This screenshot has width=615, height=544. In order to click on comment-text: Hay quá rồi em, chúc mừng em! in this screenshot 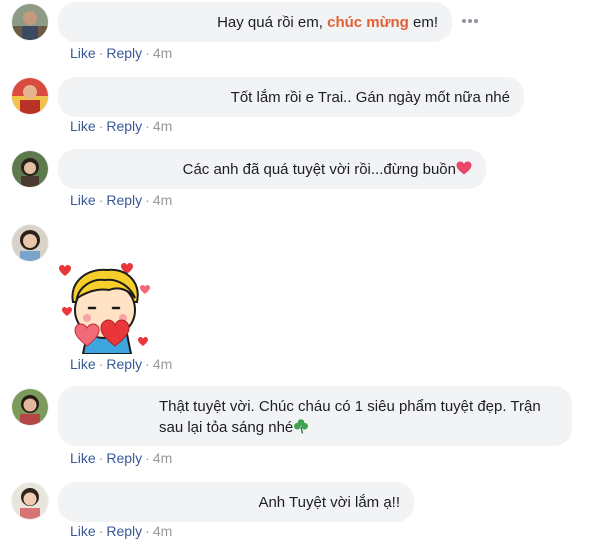, I will do `click(327, 22)`.